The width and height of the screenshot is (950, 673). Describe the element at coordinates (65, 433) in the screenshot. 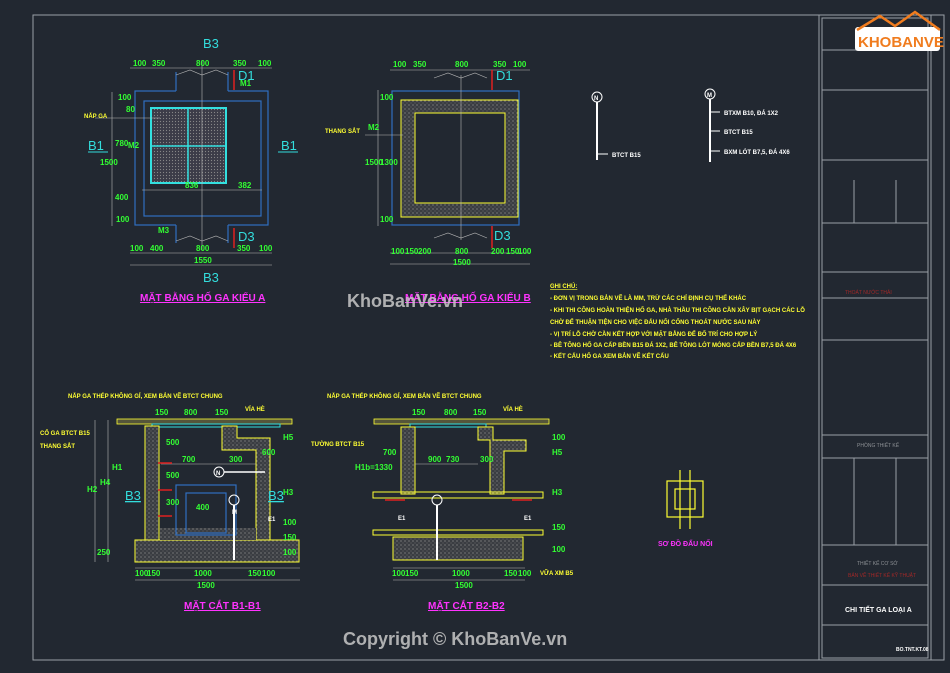

I see `neck-label: CỔ GA BTCT B15` at that location.